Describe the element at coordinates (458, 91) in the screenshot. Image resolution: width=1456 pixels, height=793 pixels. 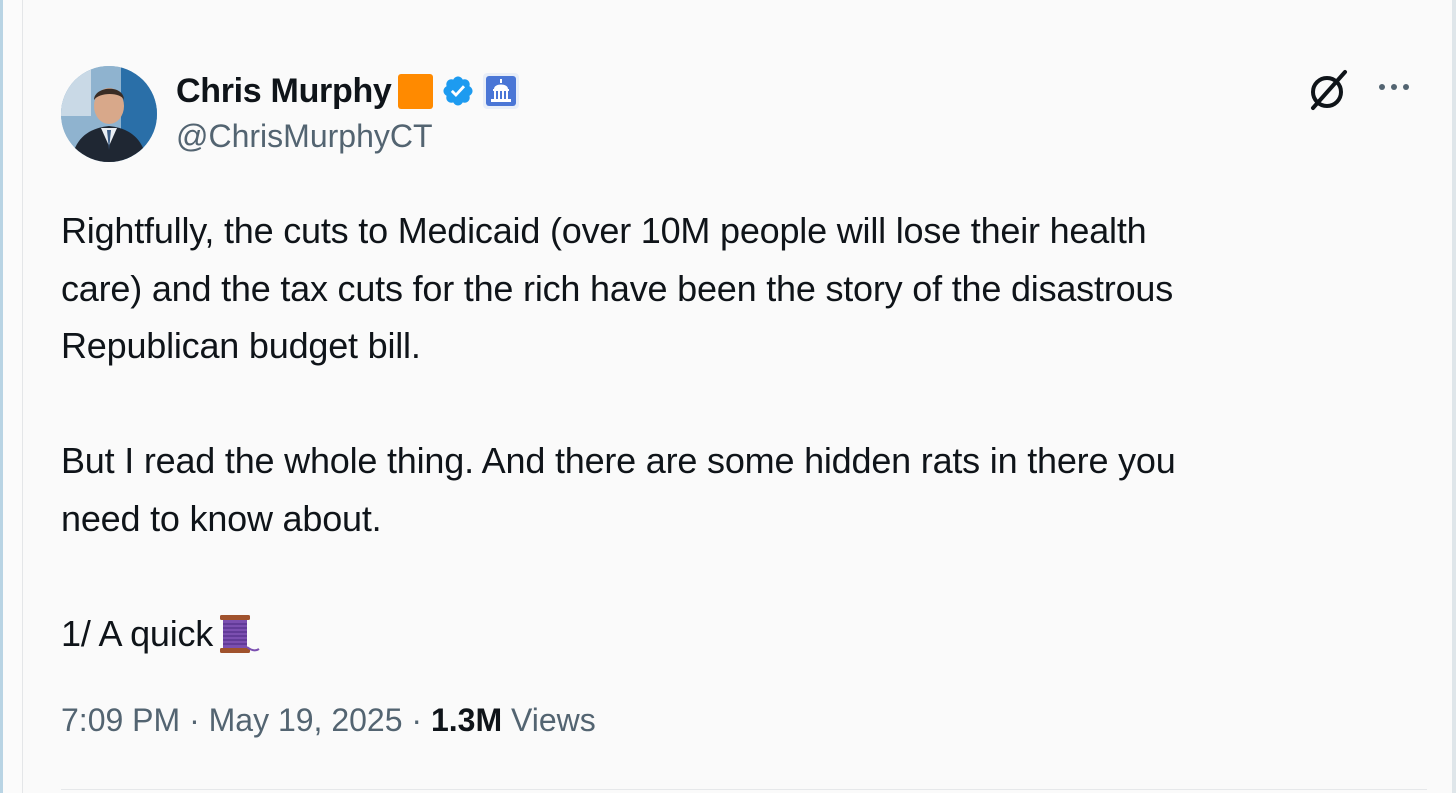
I see `verified-badge-icon` at that location.